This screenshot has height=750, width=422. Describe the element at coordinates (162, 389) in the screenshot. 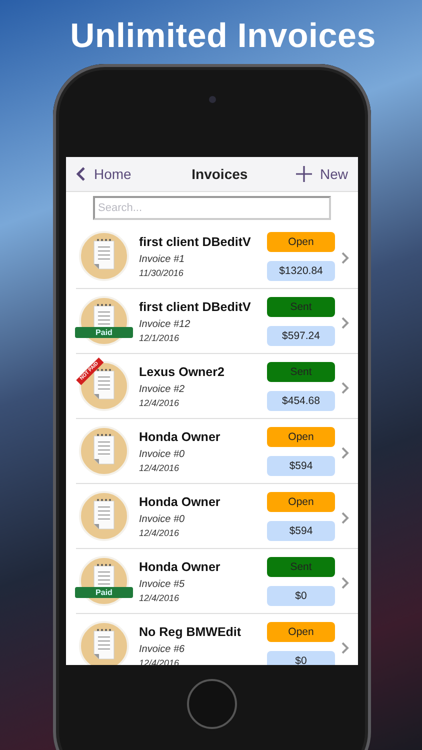

I see `invoice-number: Invoice #2` at that location.